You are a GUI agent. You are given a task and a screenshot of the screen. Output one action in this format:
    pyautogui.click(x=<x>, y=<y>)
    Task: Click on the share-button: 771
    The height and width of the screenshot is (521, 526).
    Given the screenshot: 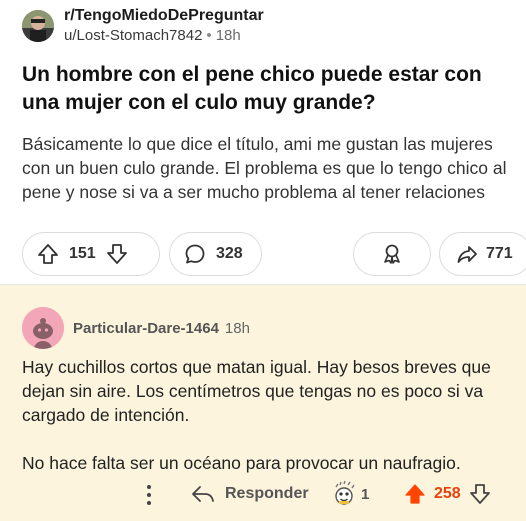 What is the action you would take?
    pyautogui.click(x=482, y=254)
    